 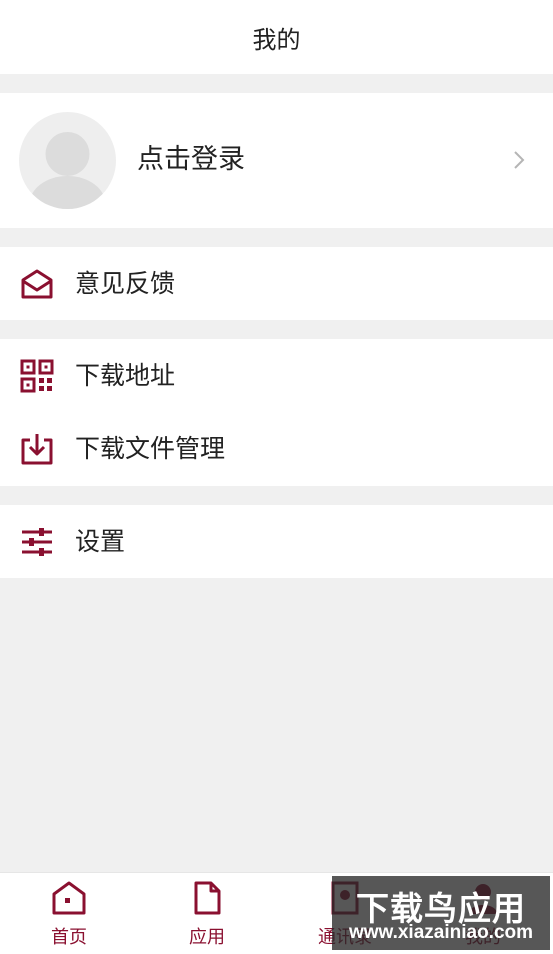 I want to click on download-file-icon, so click(x=37, y=449).